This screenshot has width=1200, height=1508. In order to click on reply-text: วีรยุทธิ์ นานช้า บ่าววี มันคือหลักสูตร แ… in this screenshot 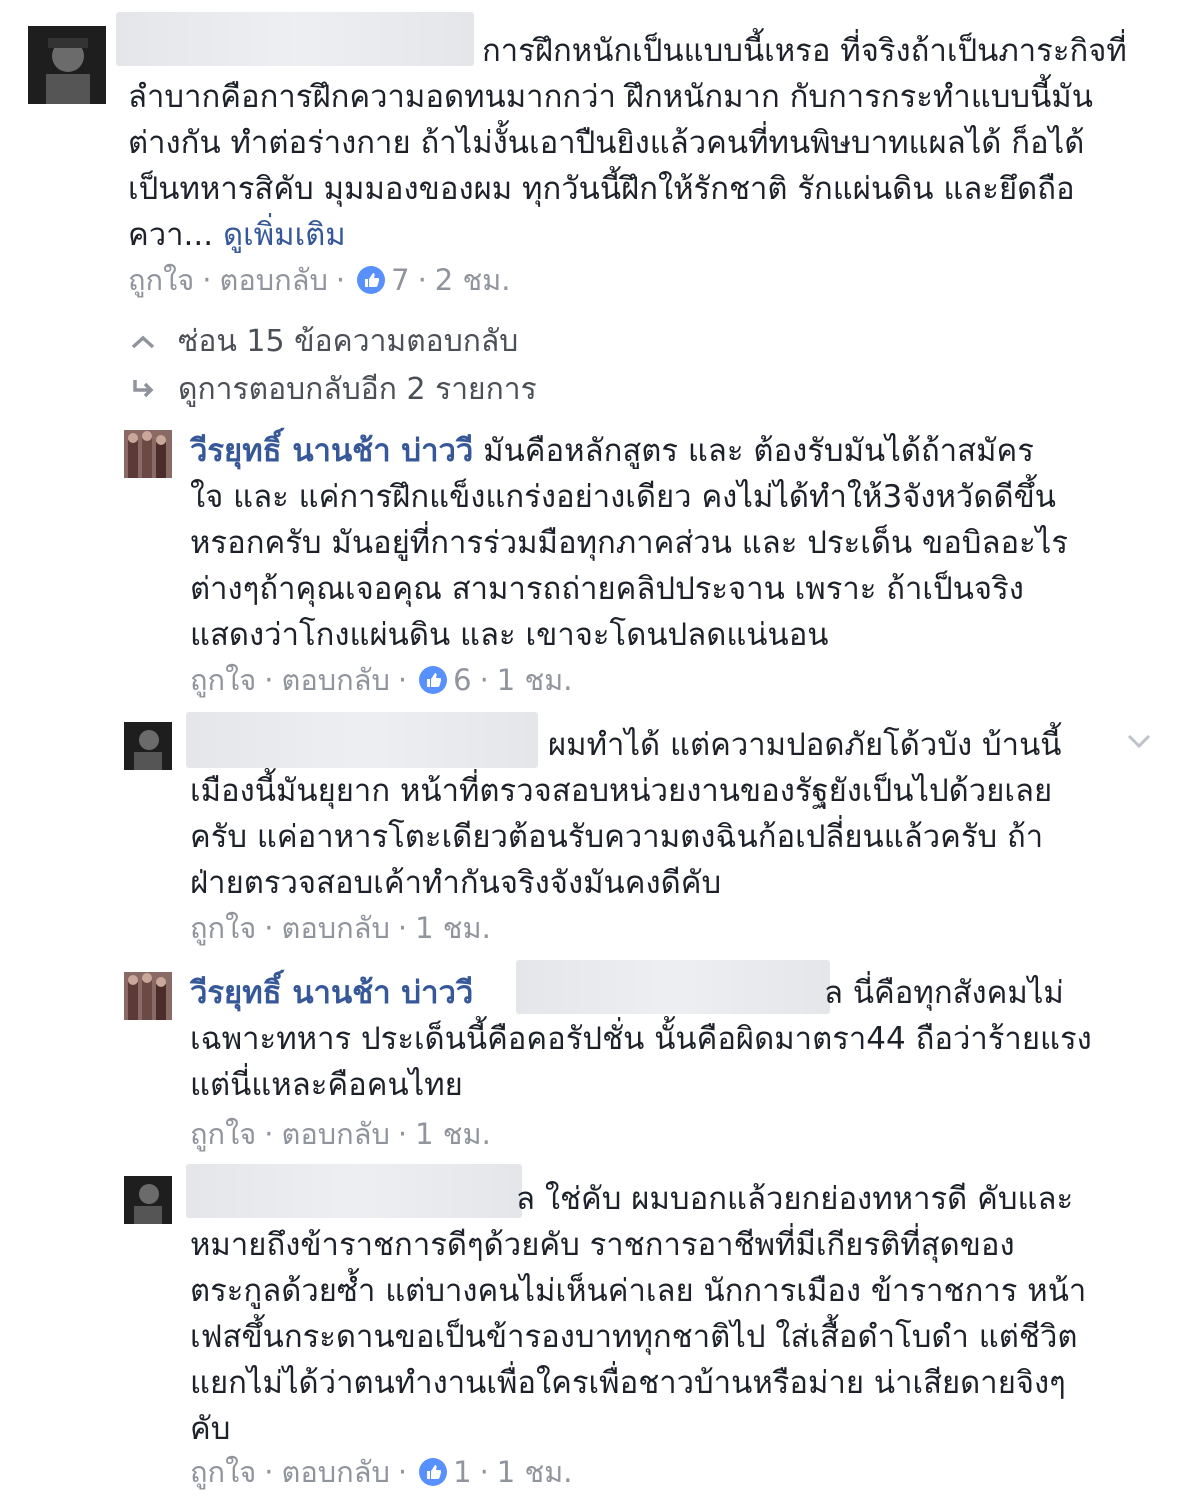, I will do `click(685, 543)`.